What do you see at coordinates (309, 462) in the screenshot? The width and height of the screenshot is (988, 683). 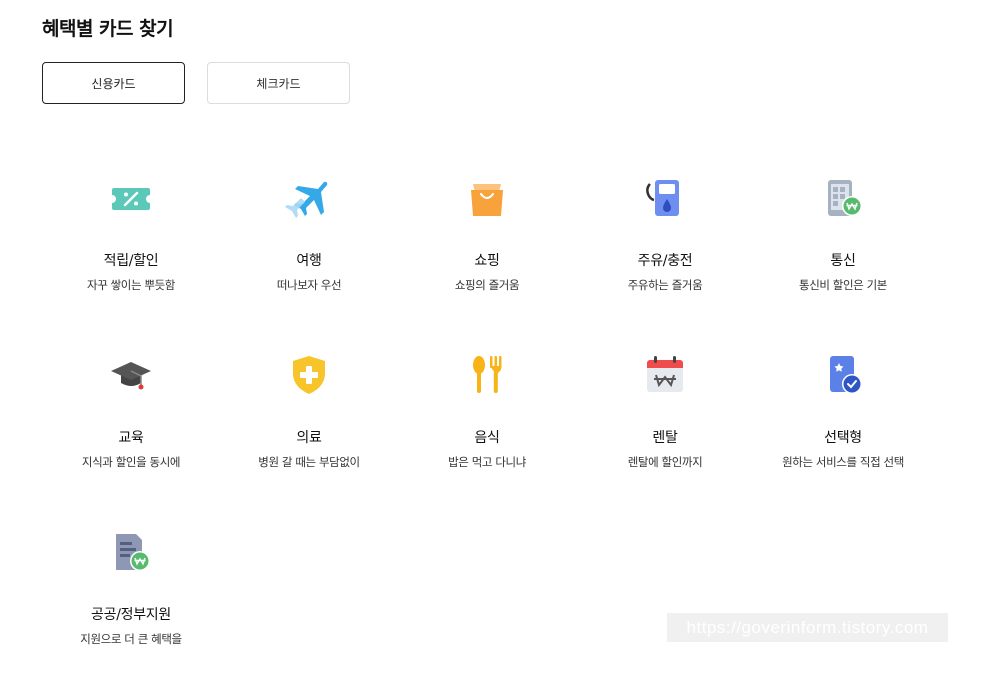 I see `category-desc: 병원 갈 때는 부담없이` at bounding box center [309, 462].